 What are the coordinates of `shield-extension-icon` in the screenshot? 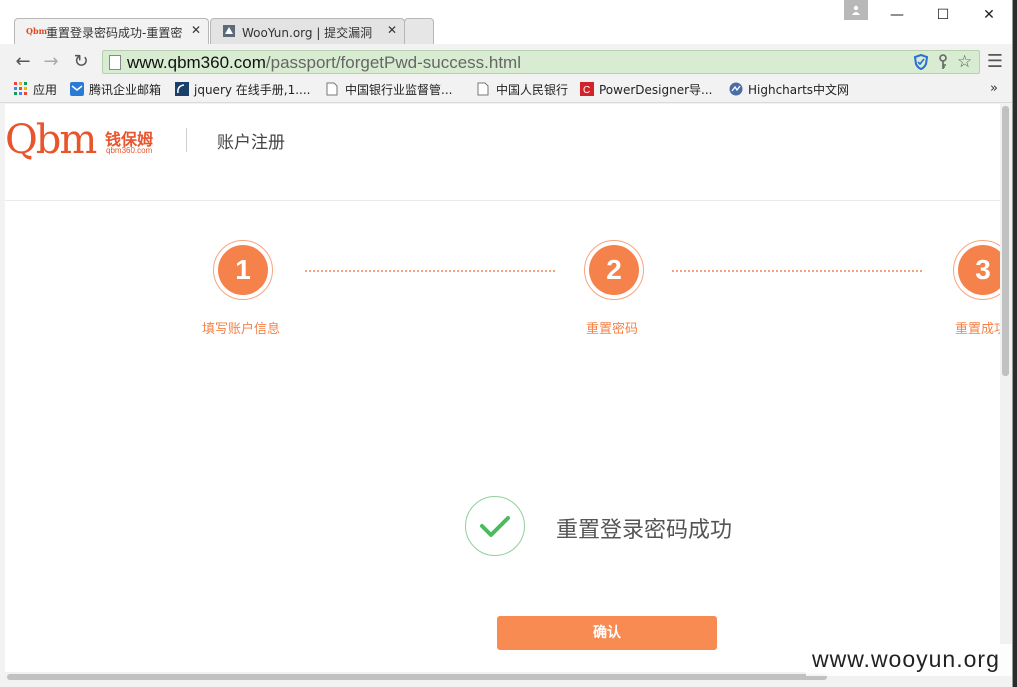 It's located at (921, 63).